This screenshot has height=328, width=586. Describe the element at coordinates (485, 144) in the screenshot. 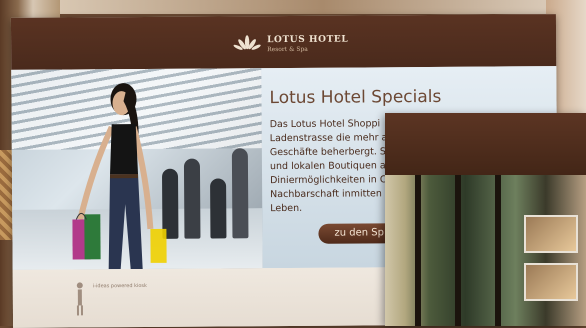

I see `second-screen-header` at that location.